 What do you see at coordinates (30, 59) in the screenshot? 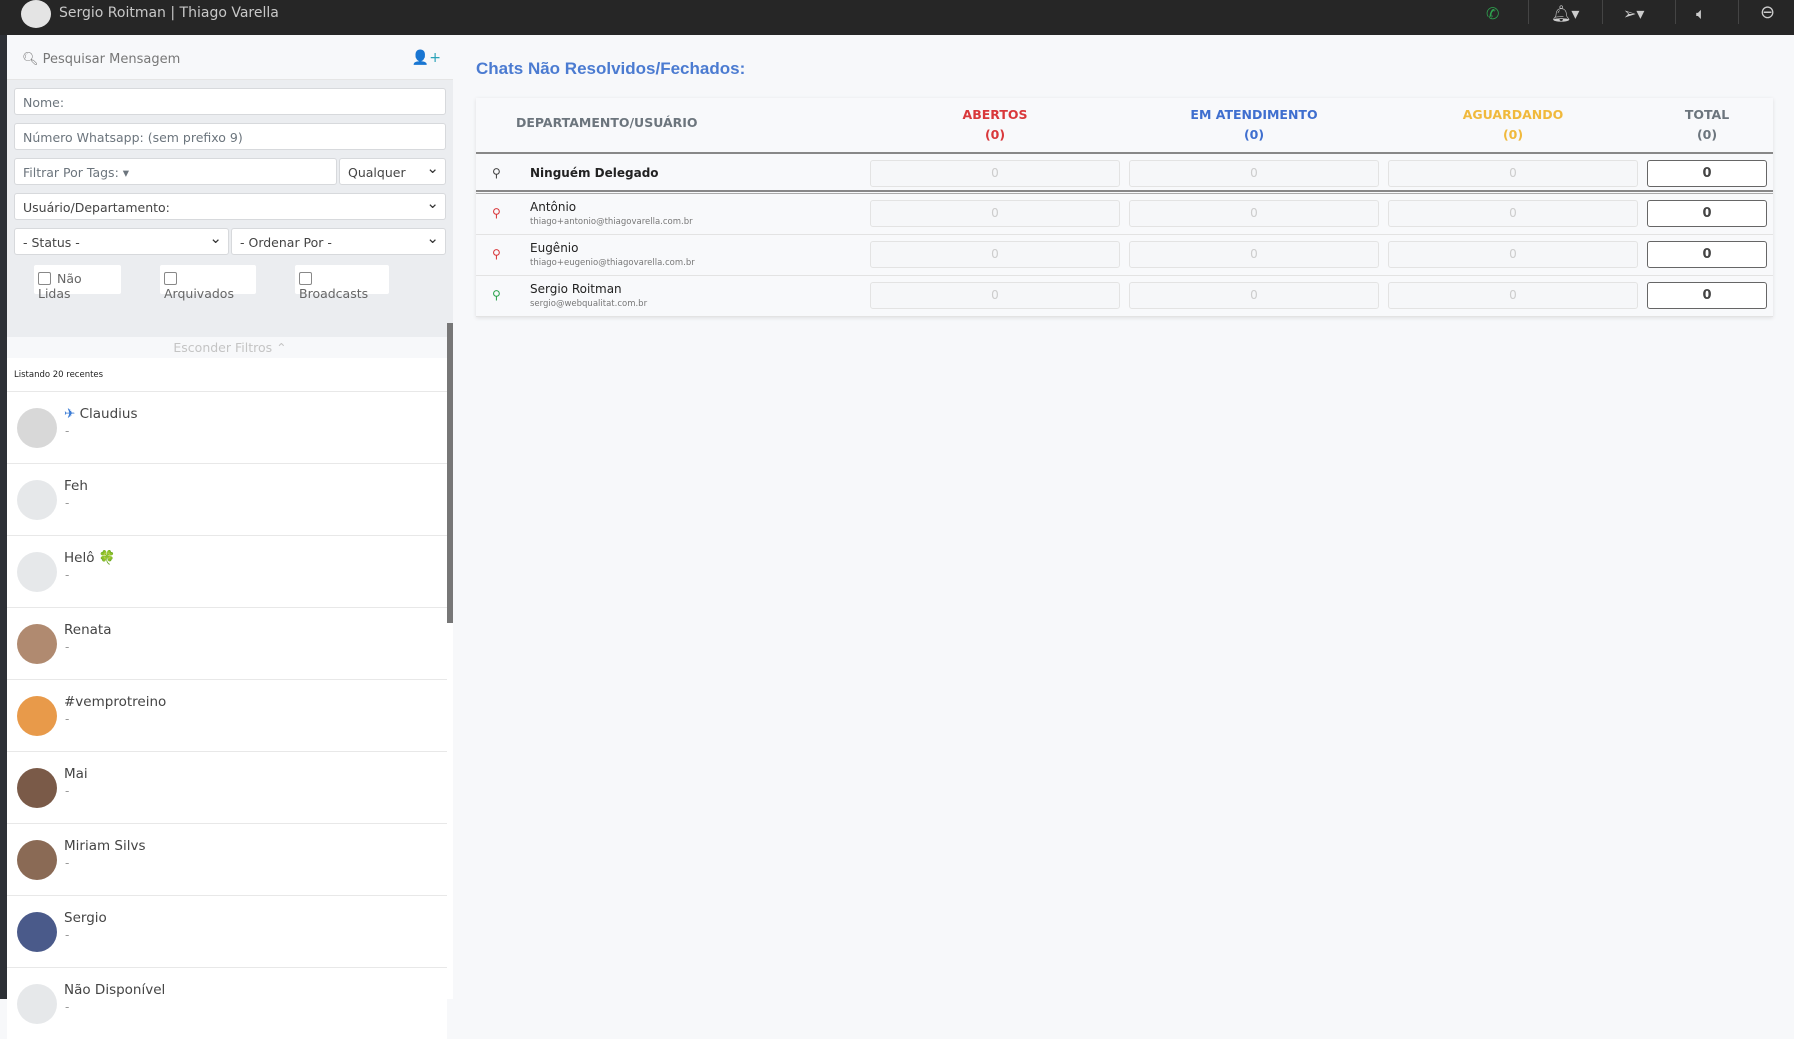
I see `search-icon: 🔍︎` at bounding box center [30, 59].